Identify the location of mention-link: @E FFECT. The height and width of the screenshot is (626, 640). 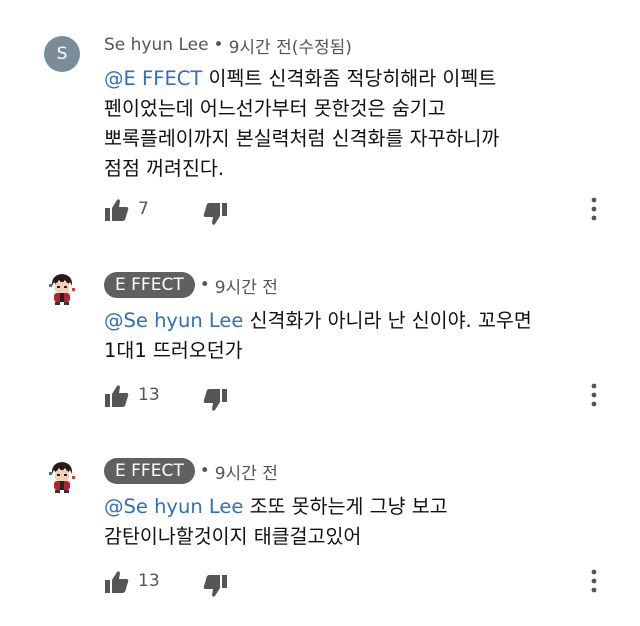
(153, 78).